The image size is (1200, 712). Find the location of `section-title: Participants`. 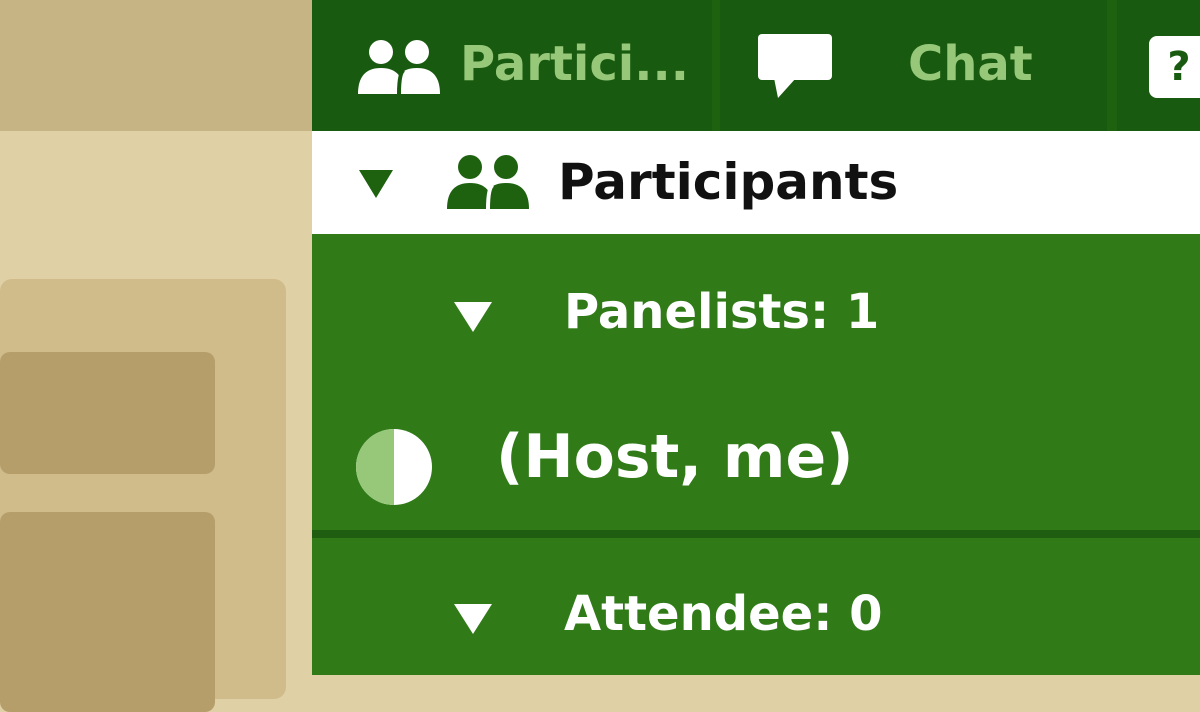

section-title: Participants is located at coordinates (728, 182).